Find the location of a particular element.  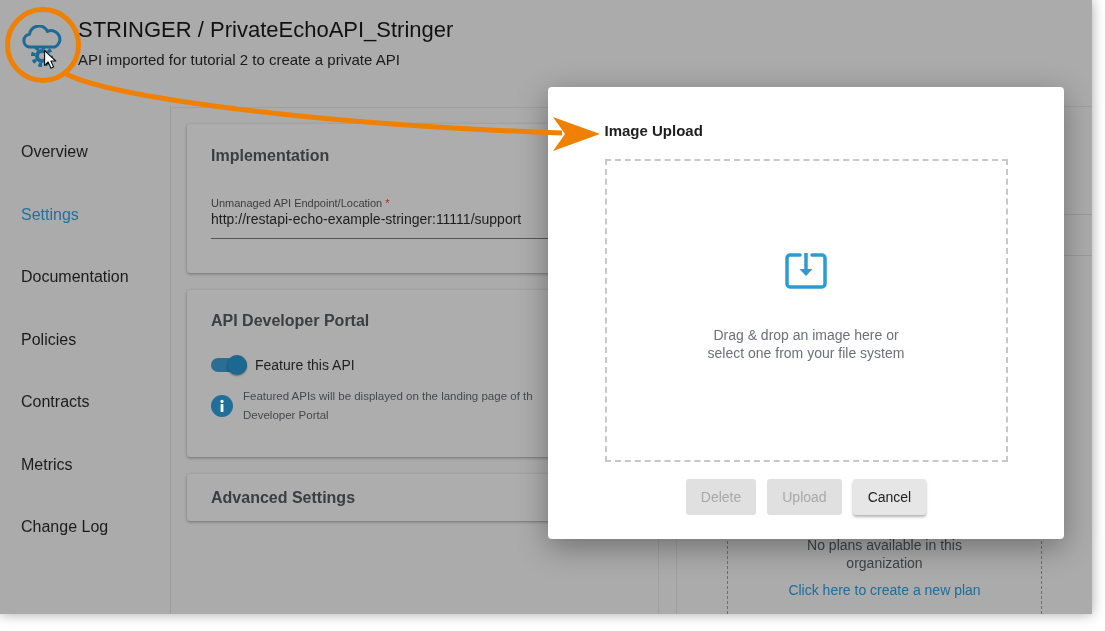

drop-zone-hint: Drag & drop an image here or select one from your file system is located at coordinates (806, 344).